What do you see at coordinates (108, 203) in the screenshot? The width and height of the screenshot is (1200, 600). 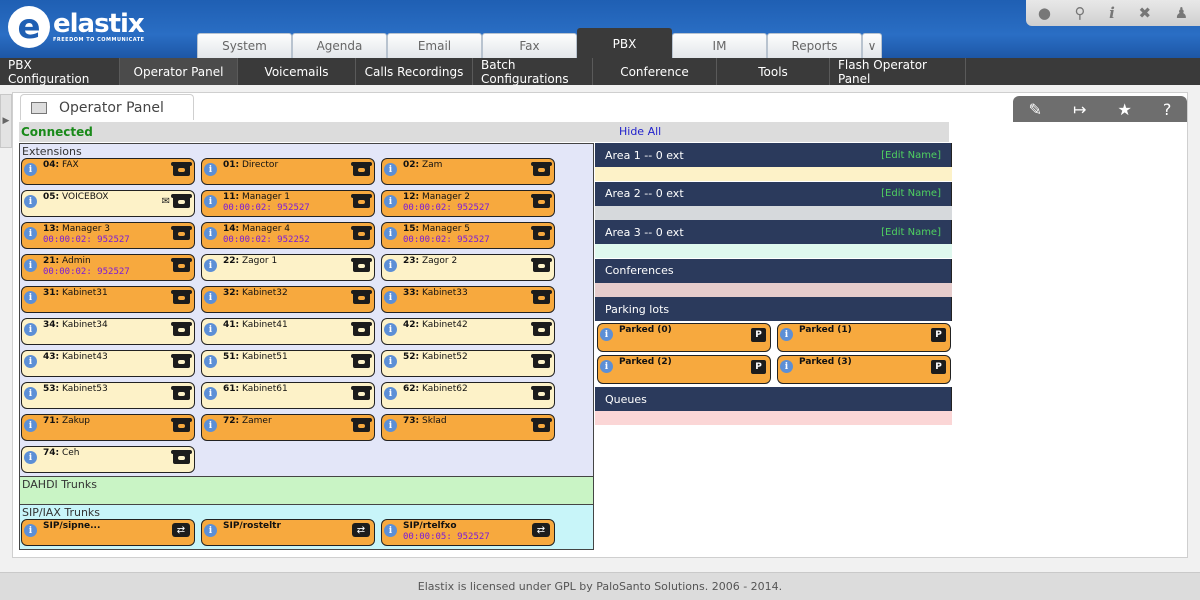 I see `extension-card: i 05: VOICEBOX ✉` at bounding box center [108, 203].